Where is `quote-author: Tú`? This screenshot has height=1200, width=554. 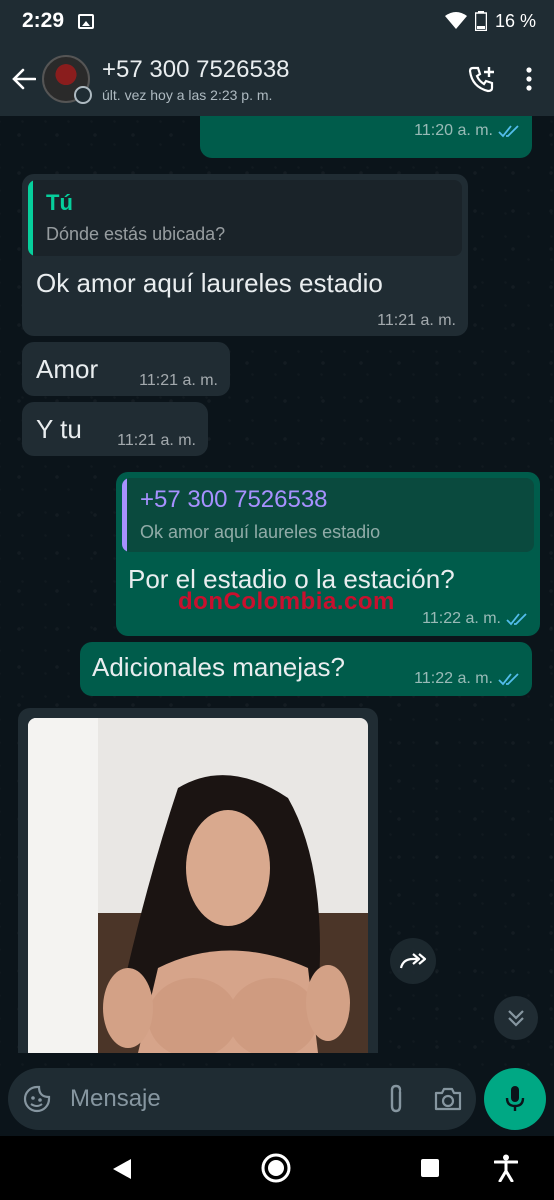 quote-author: Tú is located at coordinates (59, 202).